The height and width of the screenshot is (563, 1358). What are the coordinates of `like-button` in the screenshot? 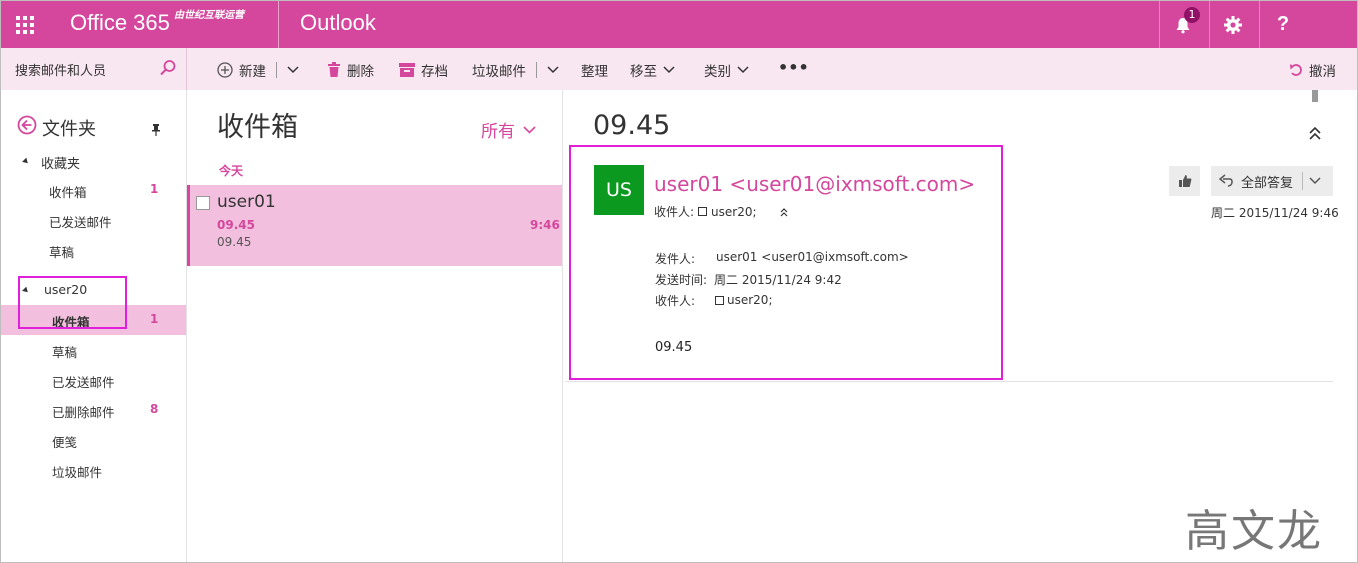 It's located at (1184, 181).